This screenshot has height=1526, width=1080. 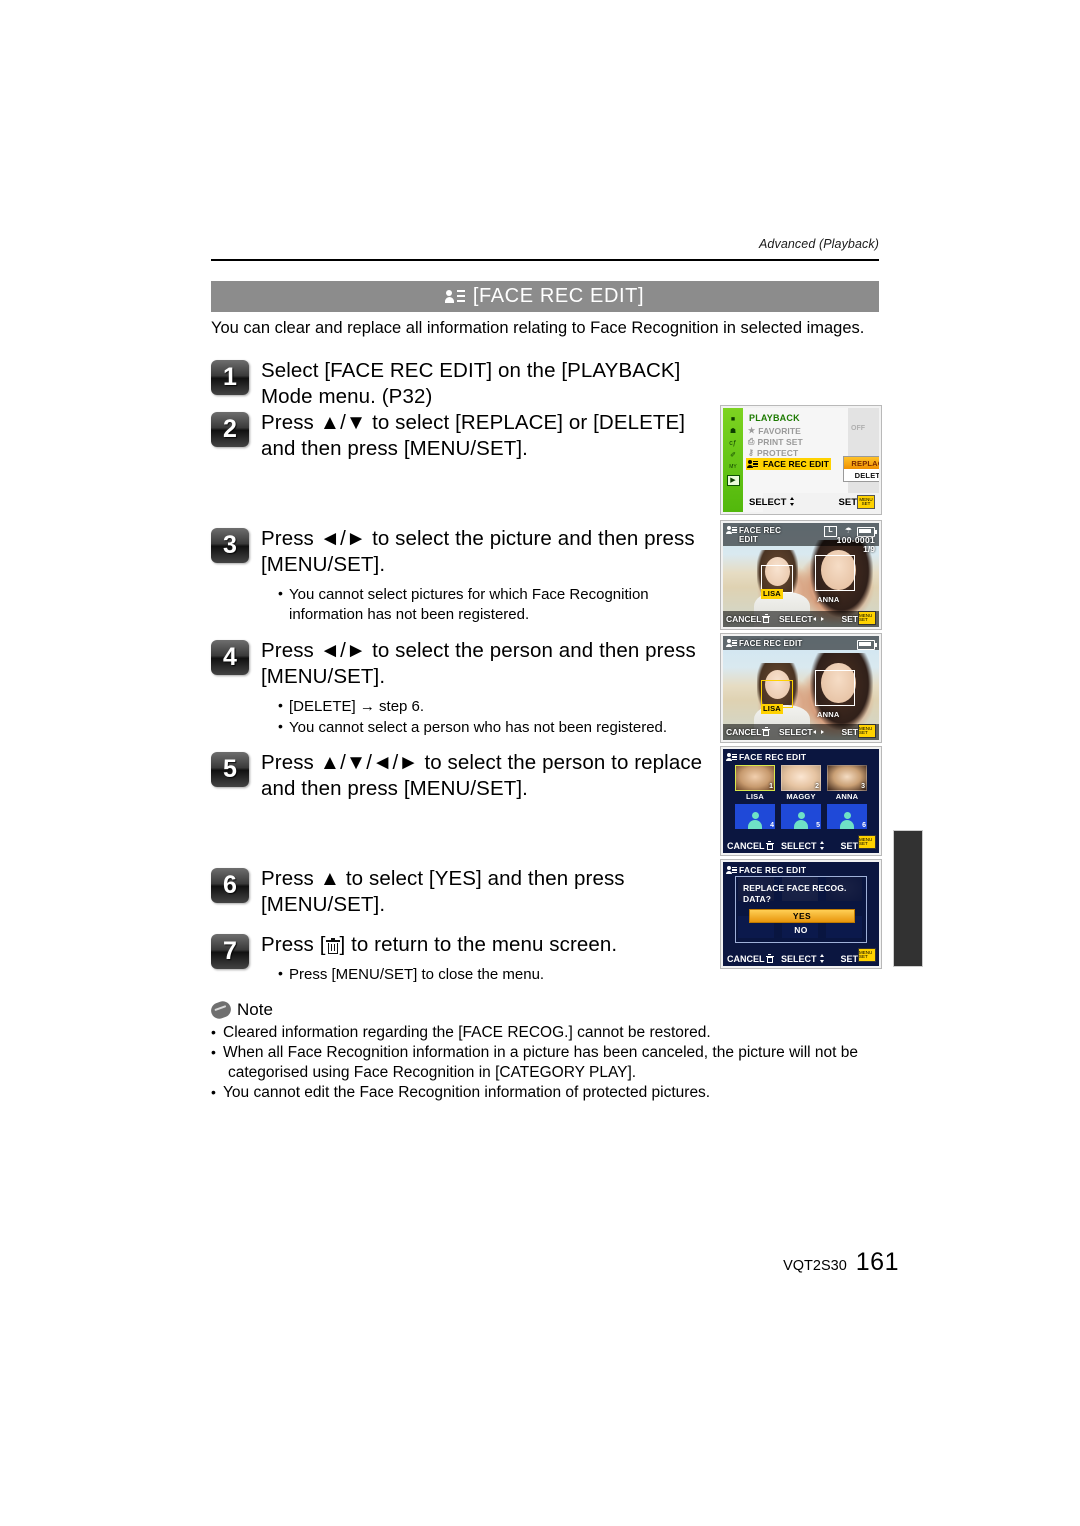 I want to click on menu-row-face-rec-edit: FACE REC EDIT, so click(x=789, y=464).